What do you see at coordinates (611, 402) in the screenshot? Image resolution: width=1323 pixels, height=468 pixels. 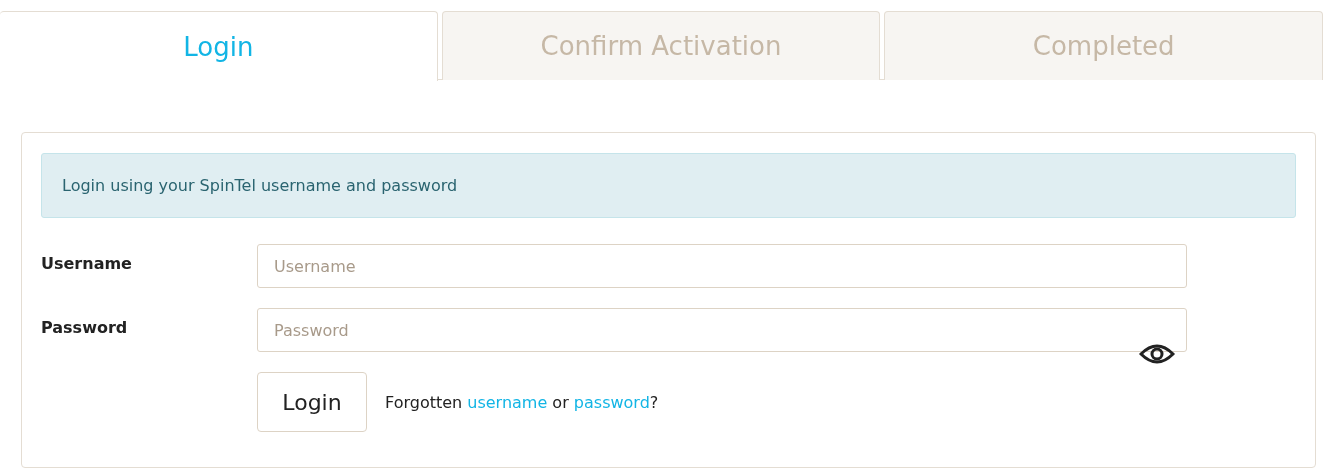 I see `link: password` at bounding box center [611, 402].